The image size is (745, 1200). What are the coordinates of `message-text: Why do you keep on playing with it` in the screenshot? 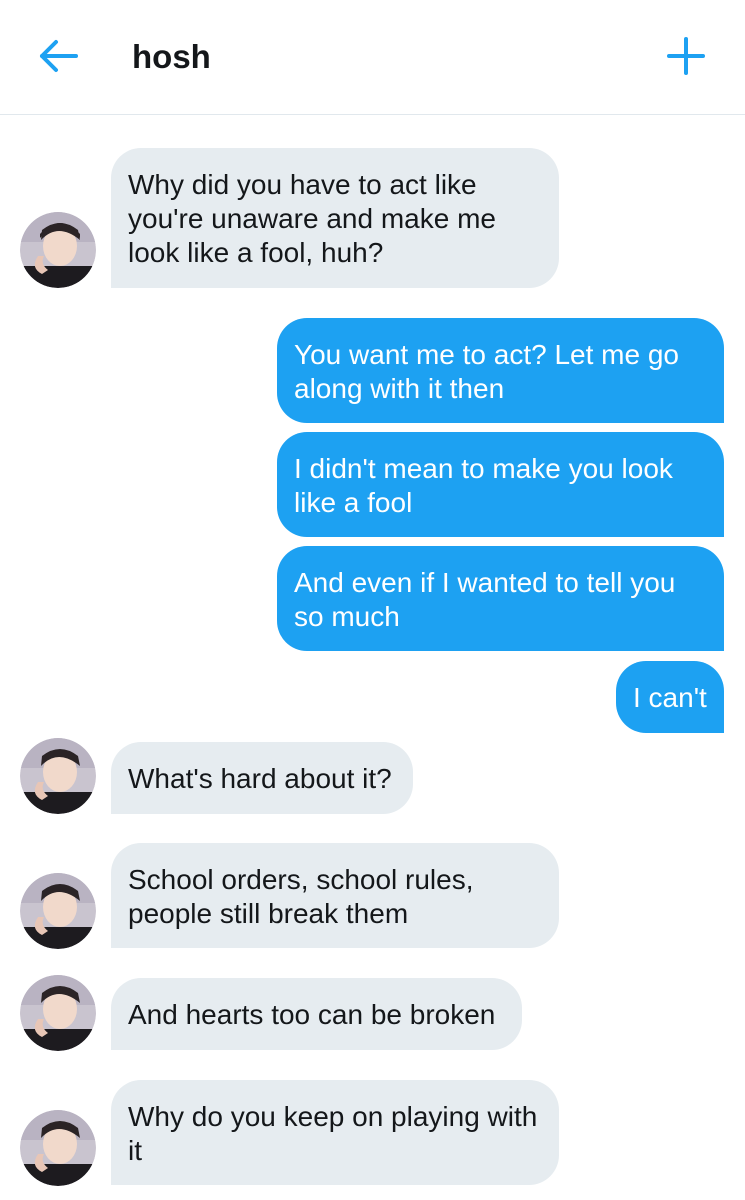 It's located at (333, 1133).